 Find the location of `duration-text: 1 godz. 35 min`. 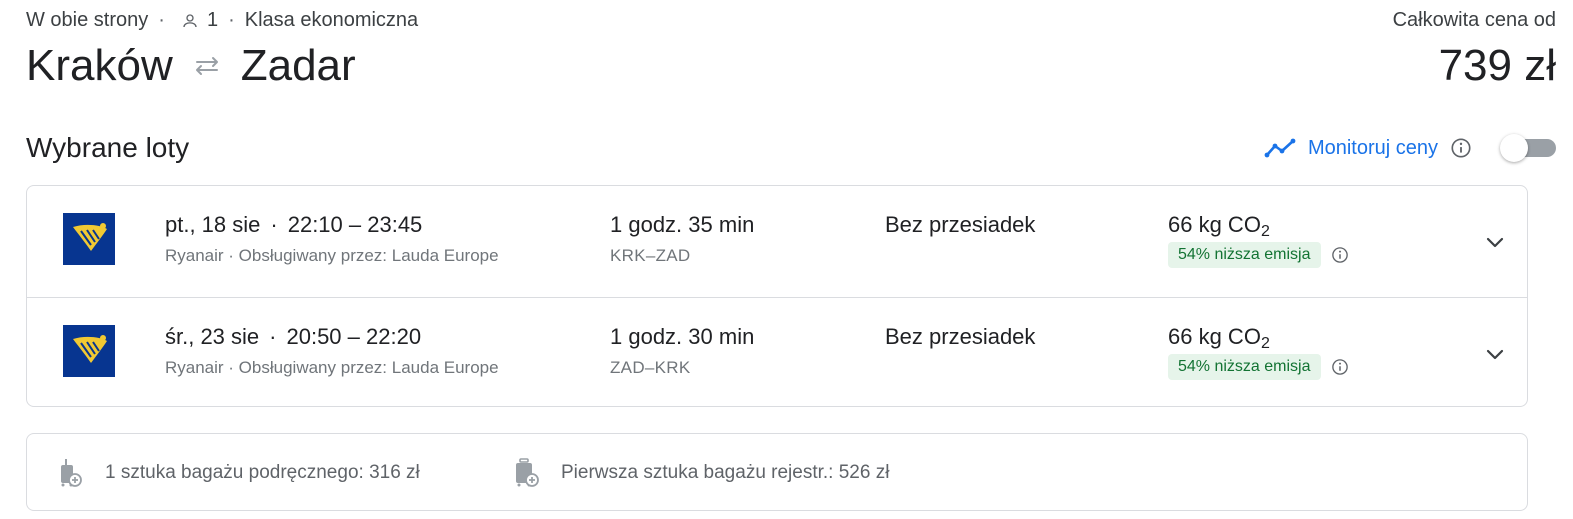

duration-text: 1 godz. 35 min is located at coordinates (682, 224).